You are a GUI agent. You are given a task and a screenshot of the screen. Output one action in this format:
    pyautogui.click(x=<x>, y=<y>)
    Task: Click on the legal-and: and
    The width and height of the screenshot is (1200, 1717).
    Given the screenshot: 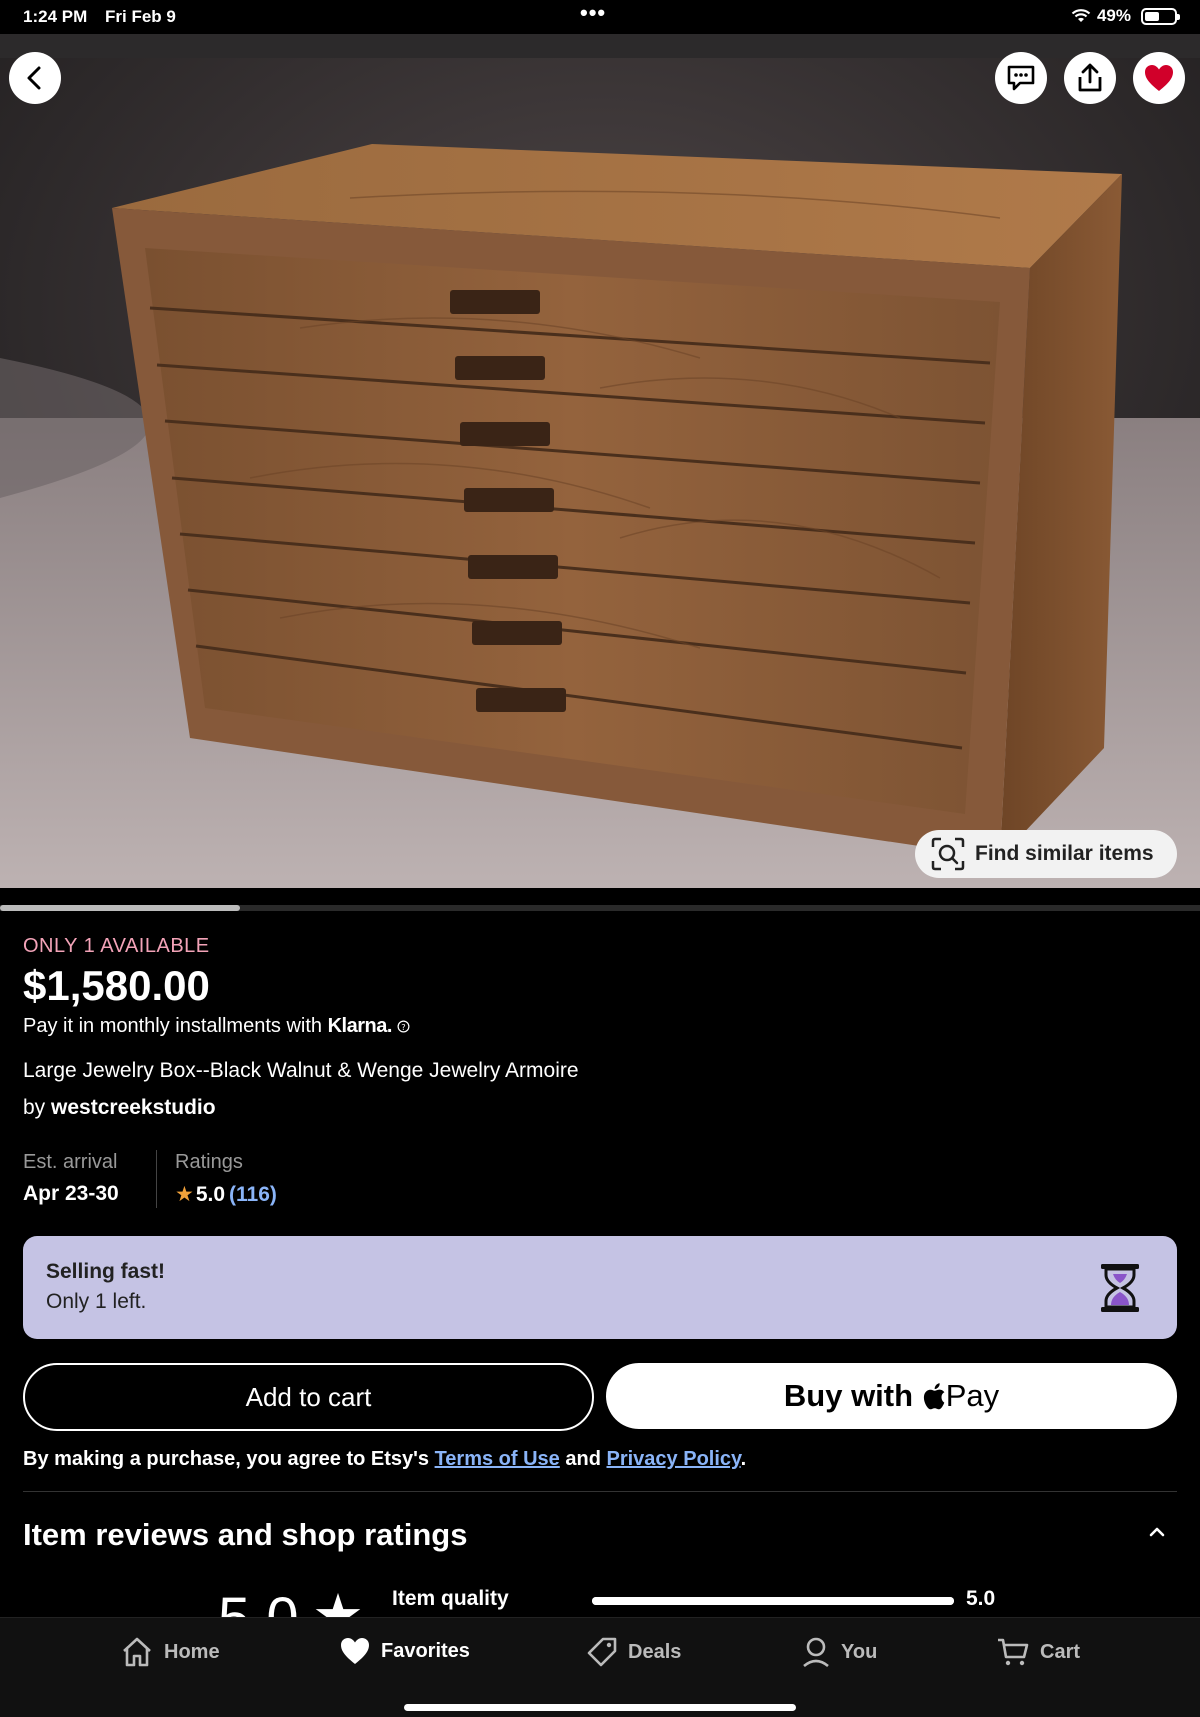 What is the action you would take?
    pyautogui.click(x=583, y=1459)
    